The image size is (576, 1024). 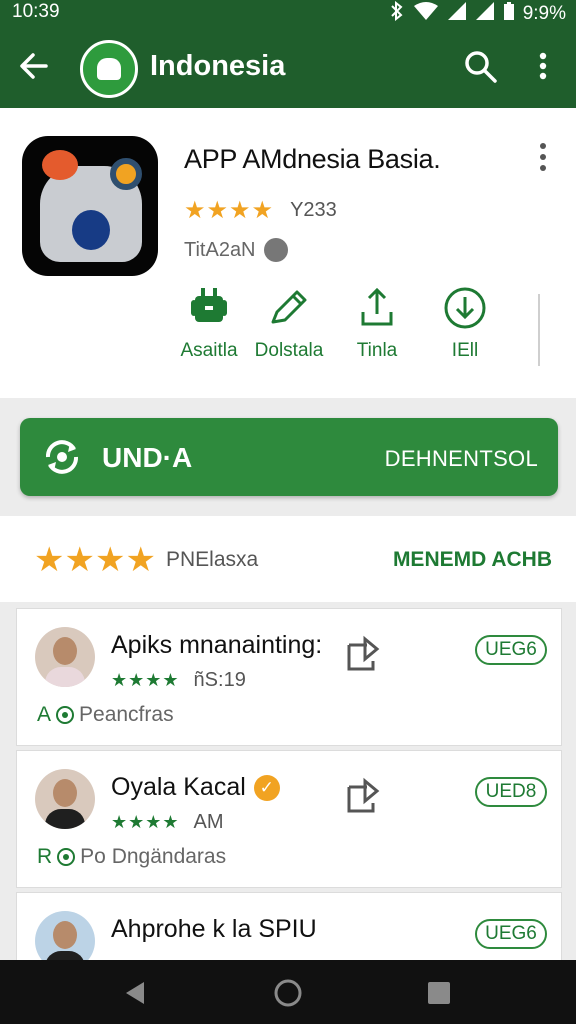 What do you see at coordinates (195, 787) in the screenshot?
I see `review-title: Oyala Kacal ✓` at bounding box center [195, 787].